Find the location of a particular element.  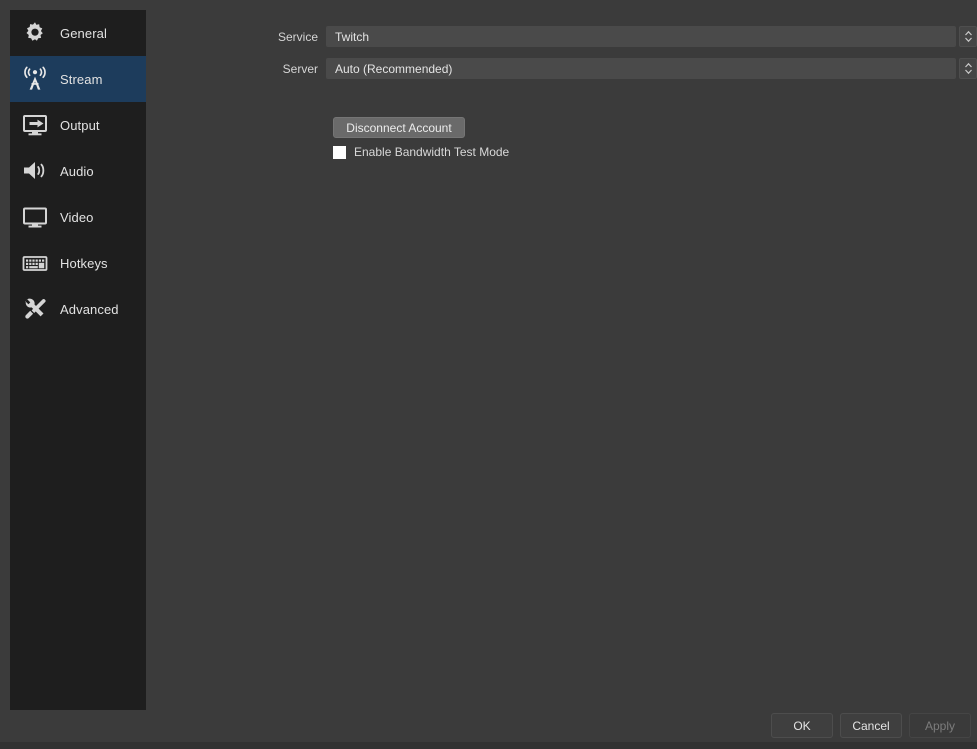

disconnect-account-button: Disconnect Account is located at coordinates (399, 127).